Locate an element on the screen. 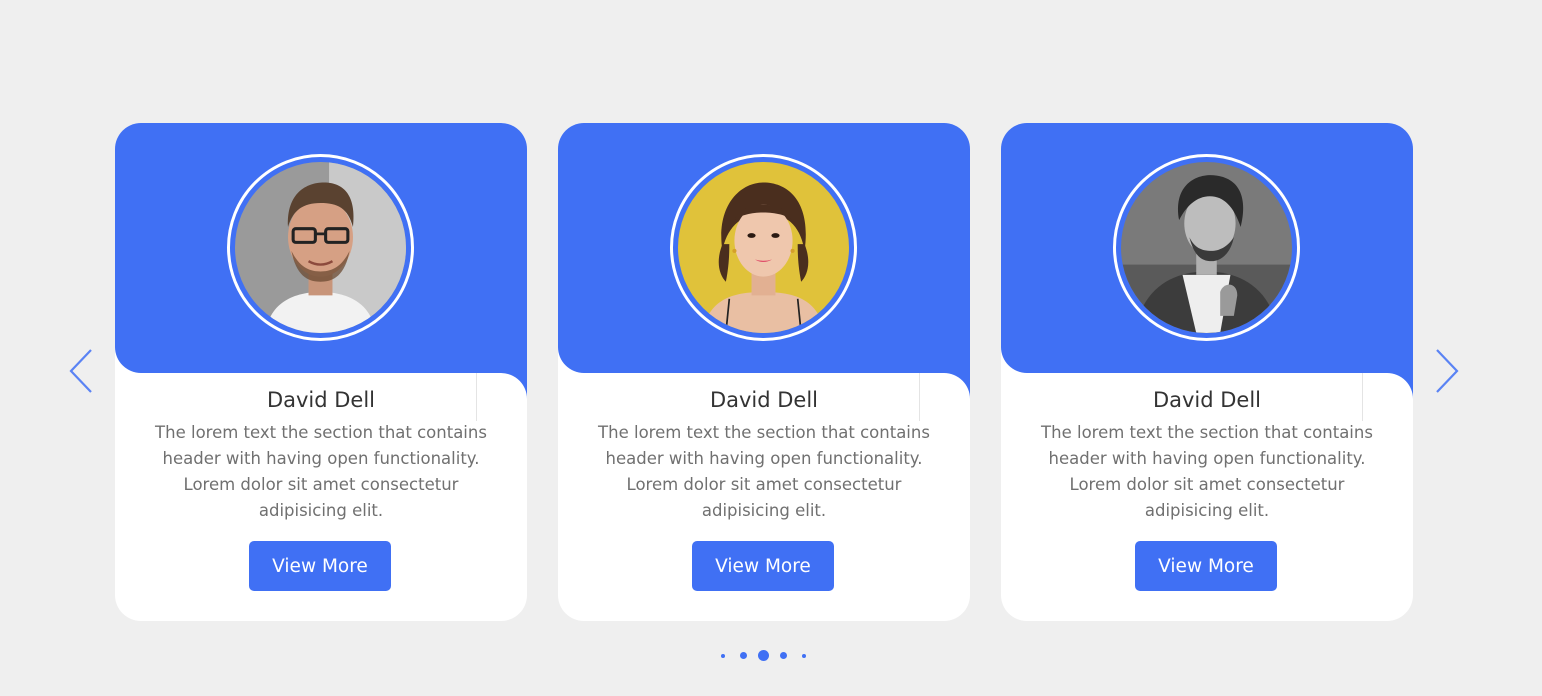  avatar-photo-woman is located at coordinates (763, 247).